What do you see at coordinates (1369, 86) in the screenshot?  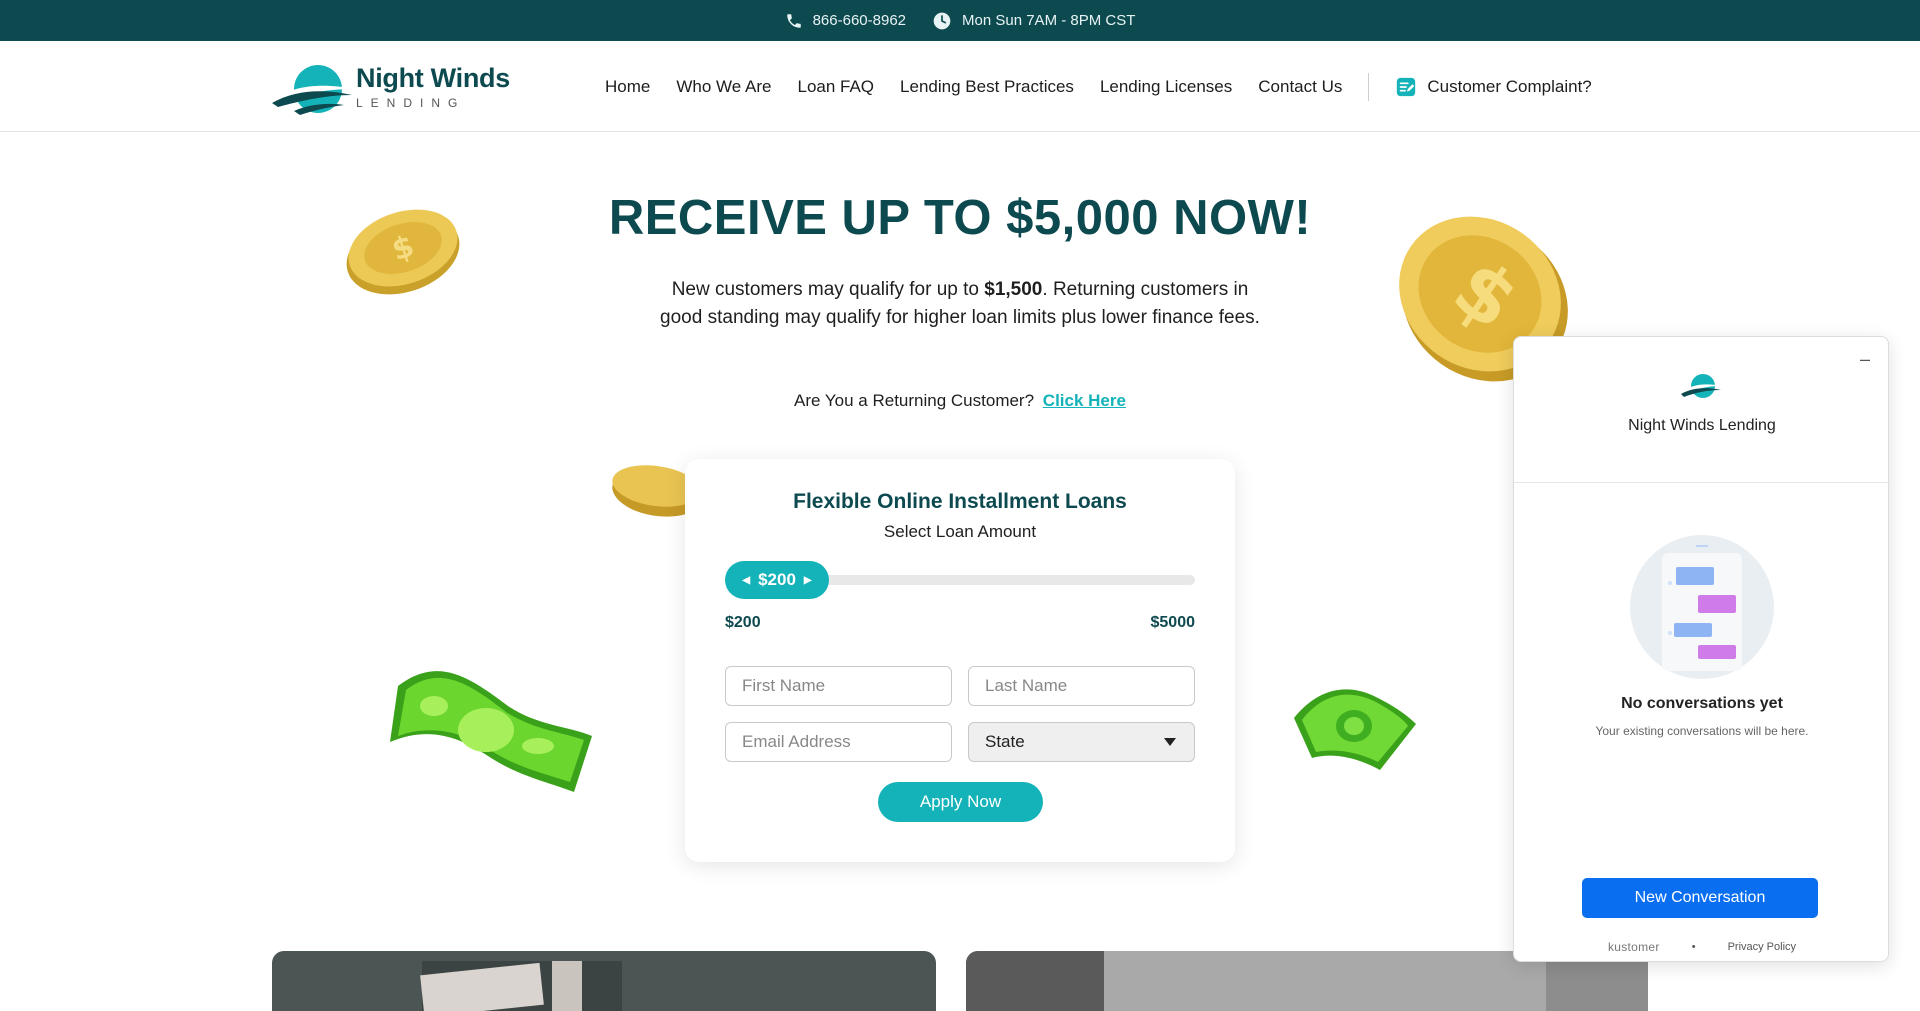 I see `nav-divider` at bounding box center [1369, 86].